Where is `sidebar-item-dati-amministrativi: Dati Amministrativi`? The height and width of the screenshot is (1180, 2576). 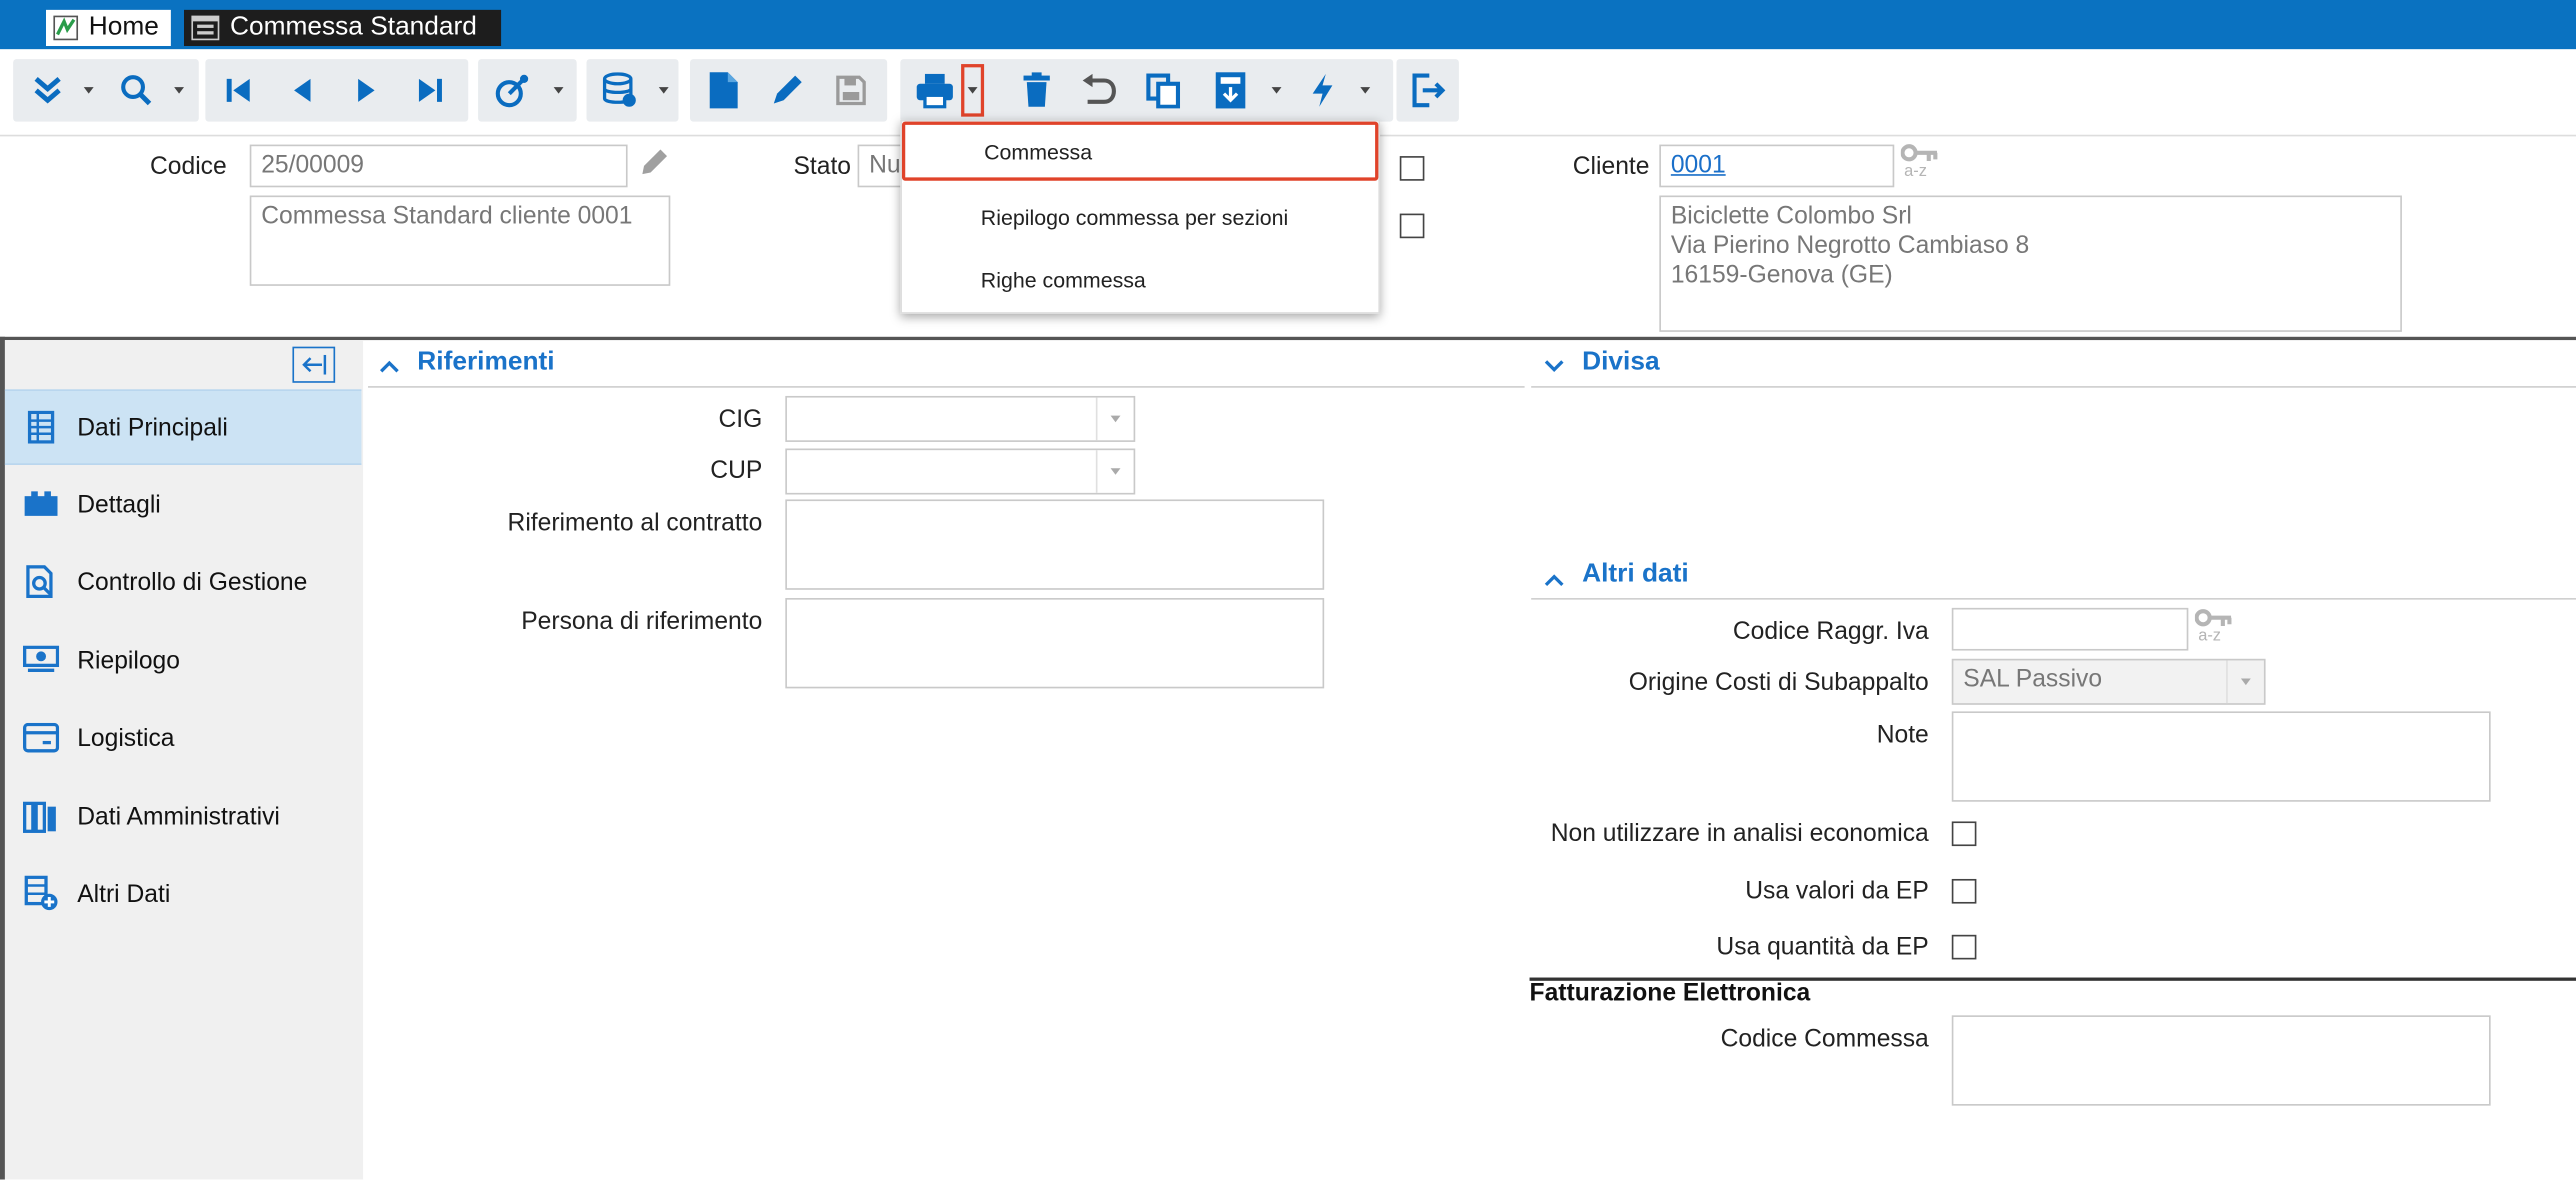
sidebar-item-dati-amministrativi: Dati Amministrativi is located at coordinates (183, 816).